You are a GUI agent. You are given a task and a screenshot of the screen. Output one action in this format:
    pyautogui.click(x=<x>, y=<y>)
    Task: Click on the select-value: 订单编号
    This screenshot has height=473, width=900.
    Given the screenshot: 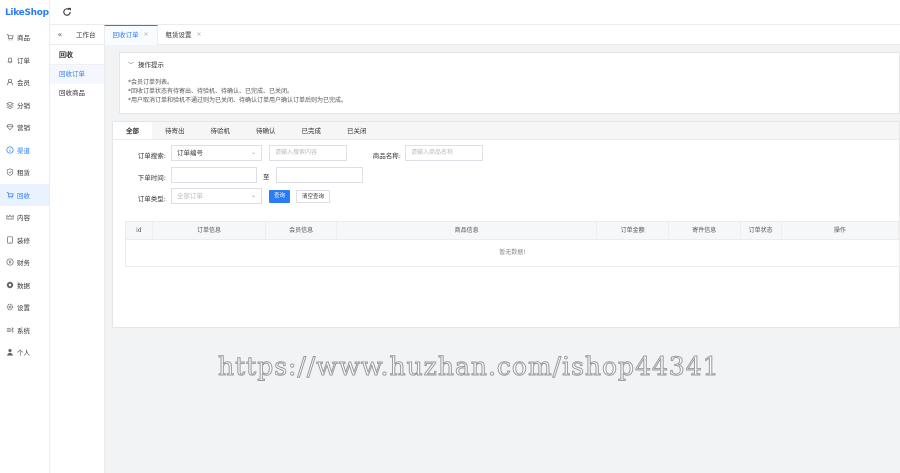 What is the action you would take?
    pyautogui.click(x=190, y=153)
    